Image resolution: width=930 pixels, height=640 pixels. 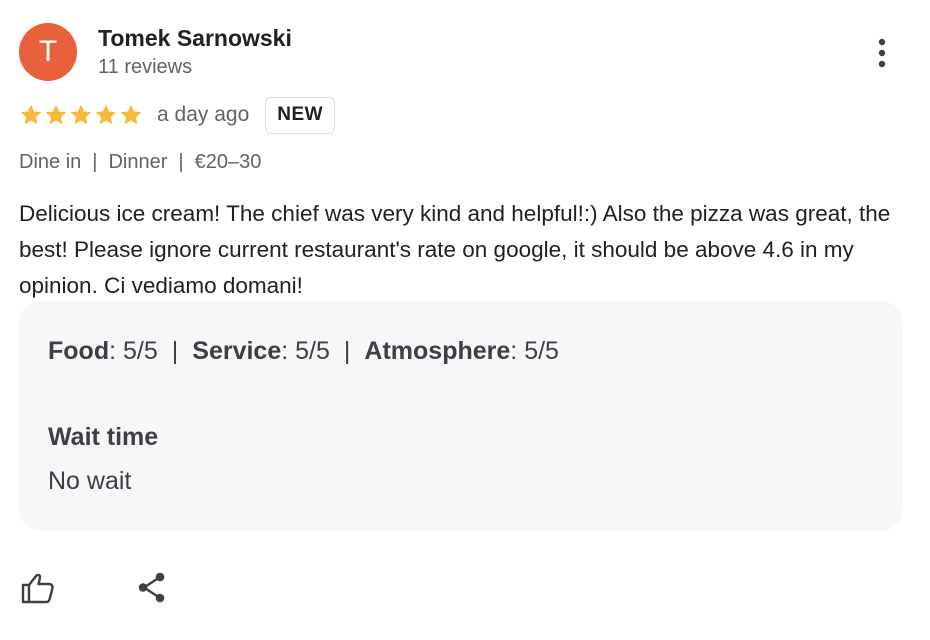 What do you see at coordinates (237, 351) in the screenshot?
I see `service-rating-label: Service` at bounding box center [237, 351].